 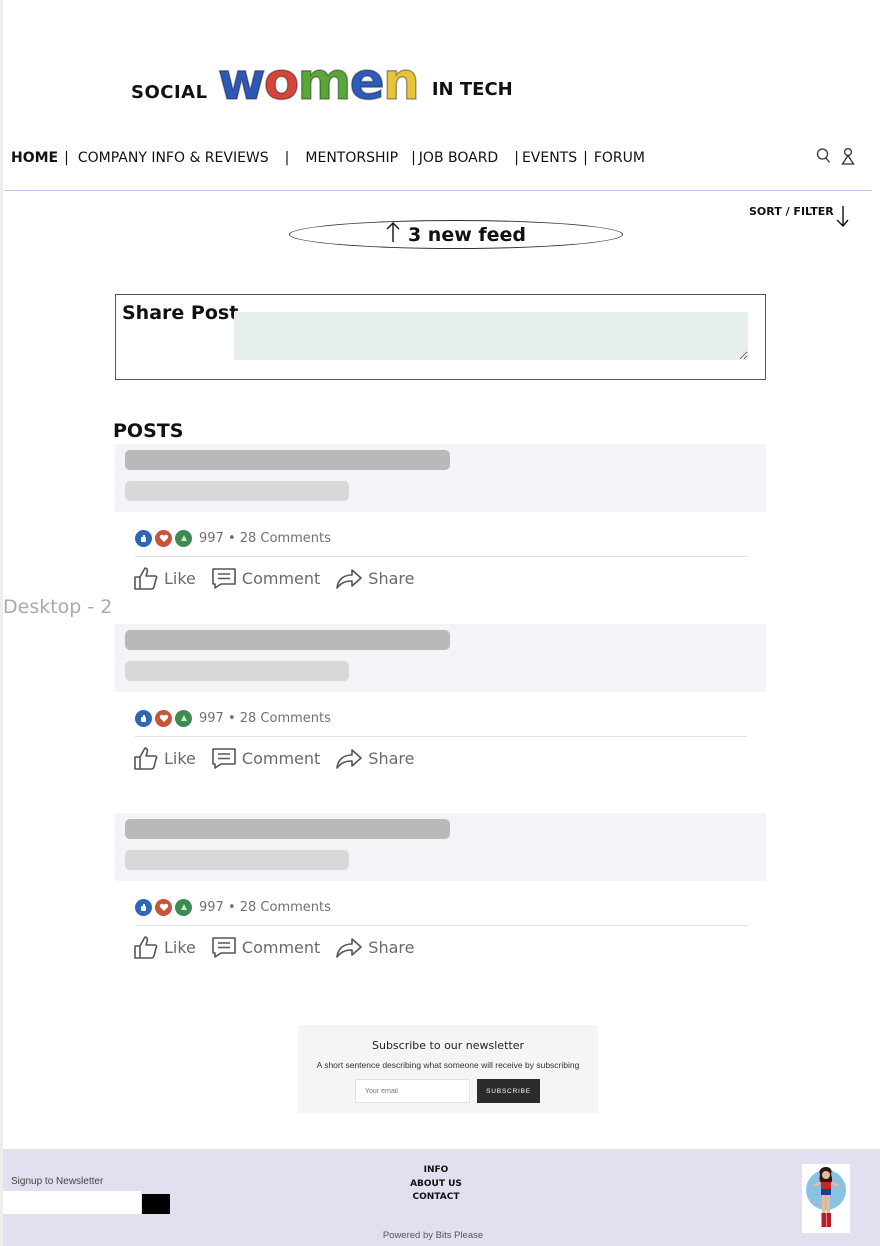 I want to click on nav-icons, so click(x=835, y=156).